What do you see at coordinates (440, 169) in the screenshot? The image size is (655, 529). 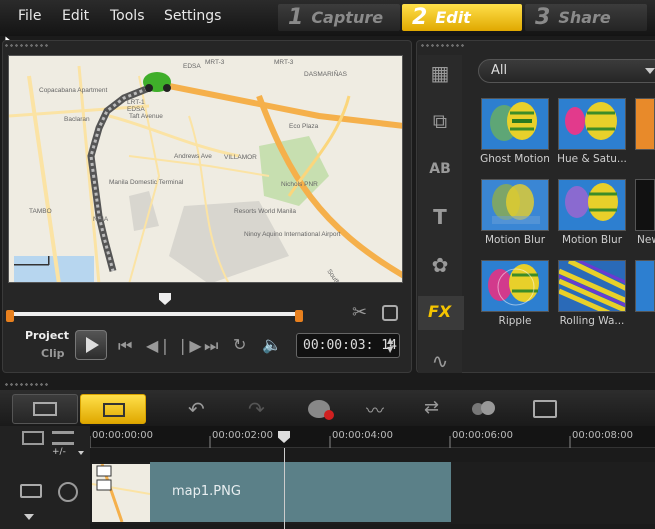 I see `title-ab-icon: AB` at bounding box center [440, 169].